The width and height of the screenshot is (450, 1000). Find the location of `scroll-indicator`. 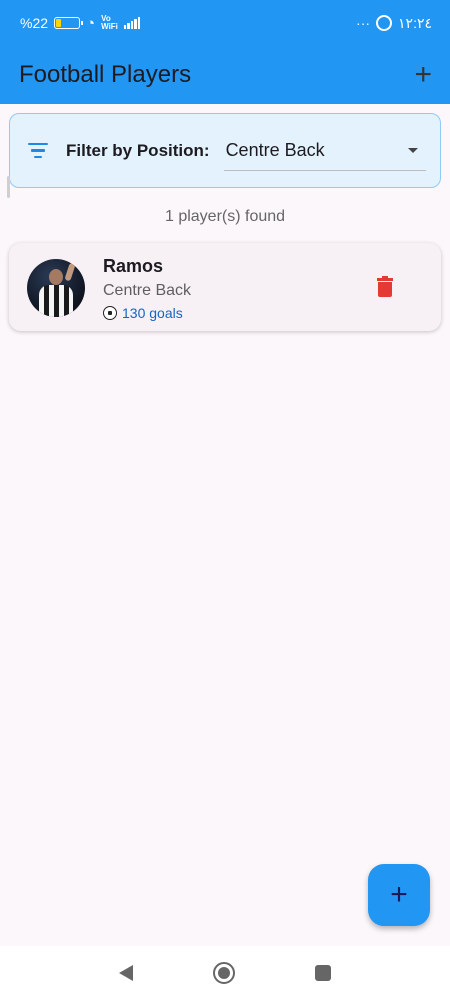

scroll-indicator is located at coordinates (8, 187).